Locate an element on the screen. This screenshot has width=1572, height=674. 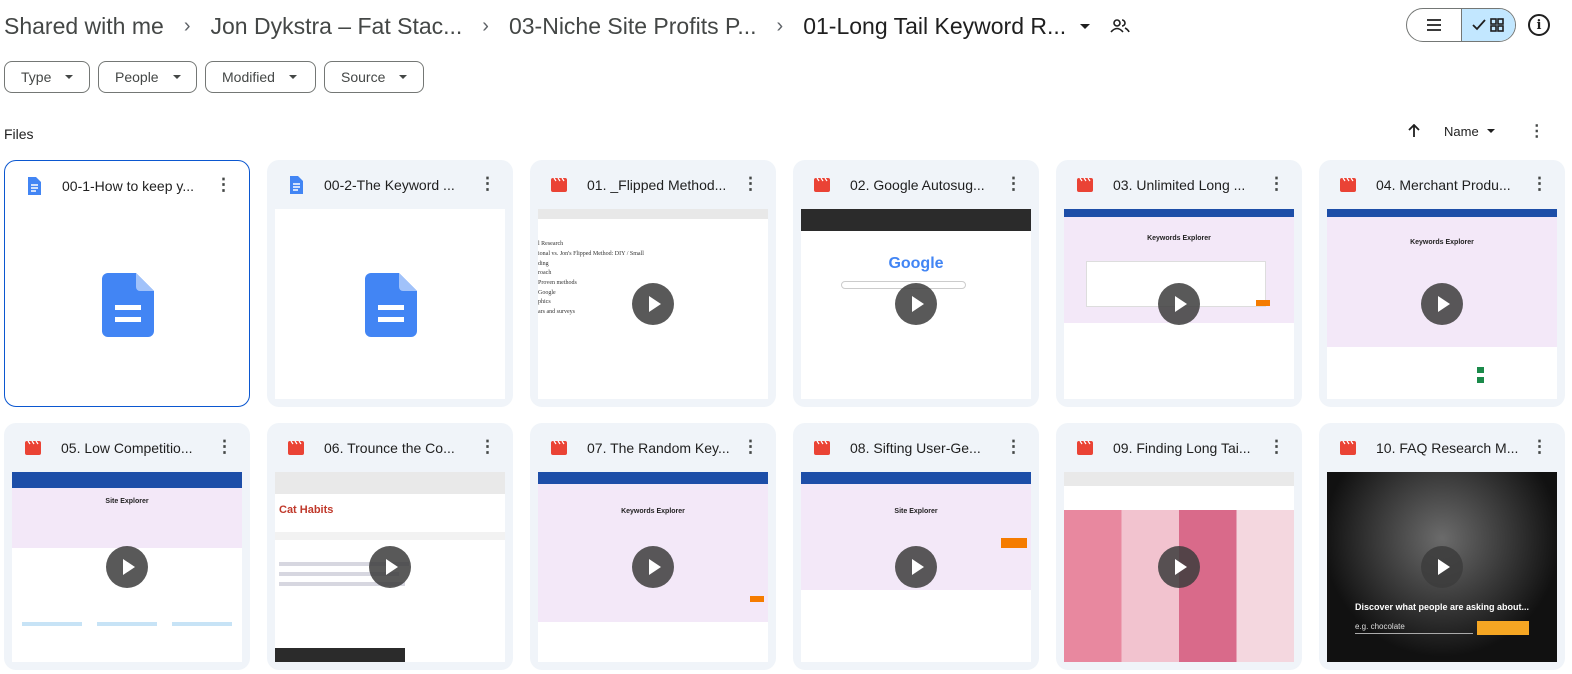
filter-label: Type is located at coordinates (36, 77).